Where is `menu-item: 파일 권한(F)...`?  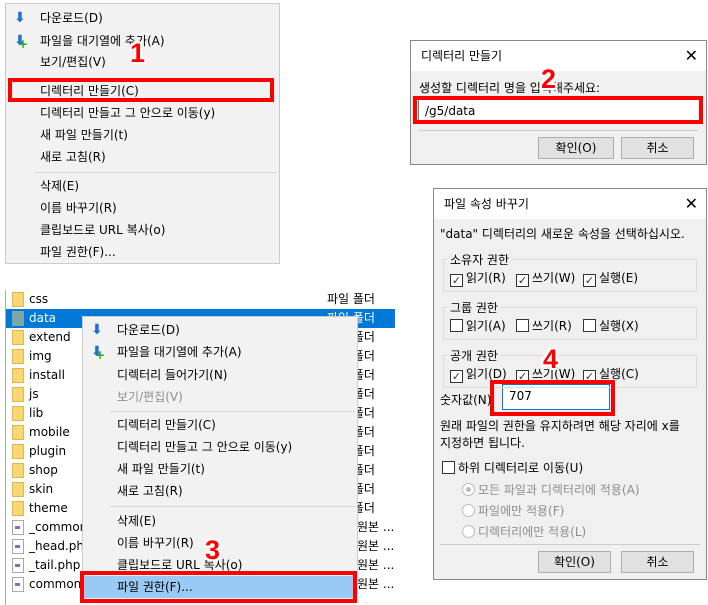
menu-item: 파일 권한(F)... is located at coordinates (142, 252).